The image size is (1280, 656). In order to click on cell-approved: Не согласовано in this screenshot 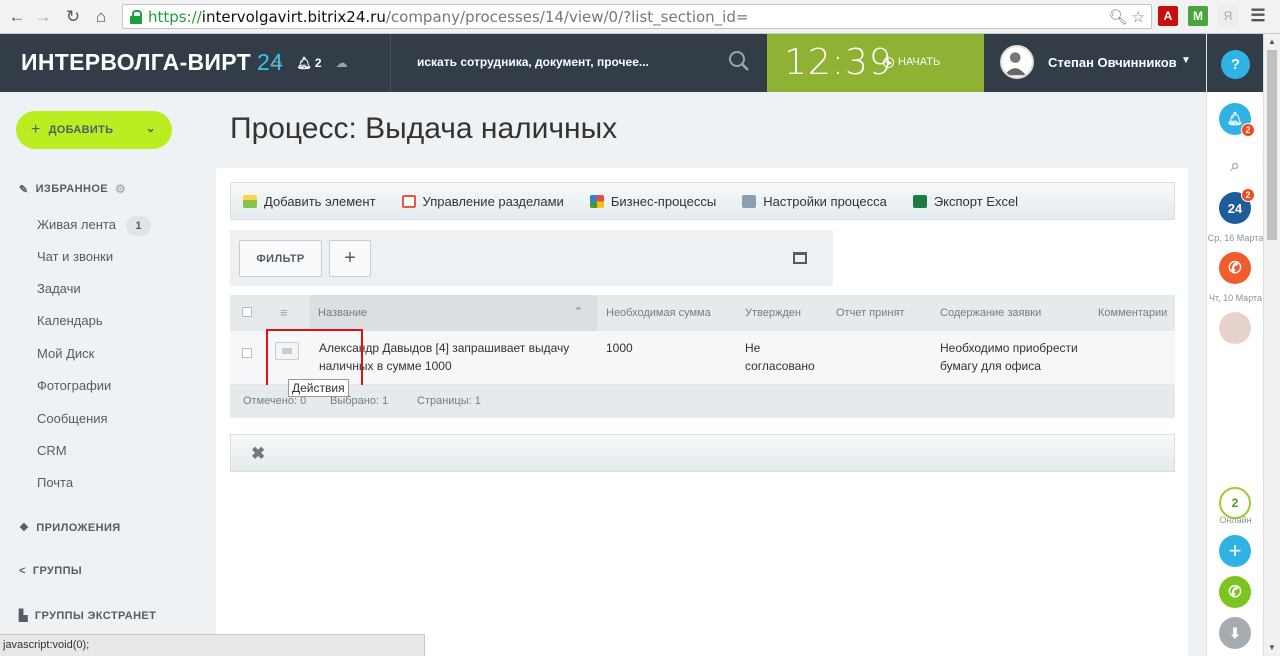, I will do `click(780, 357)`.